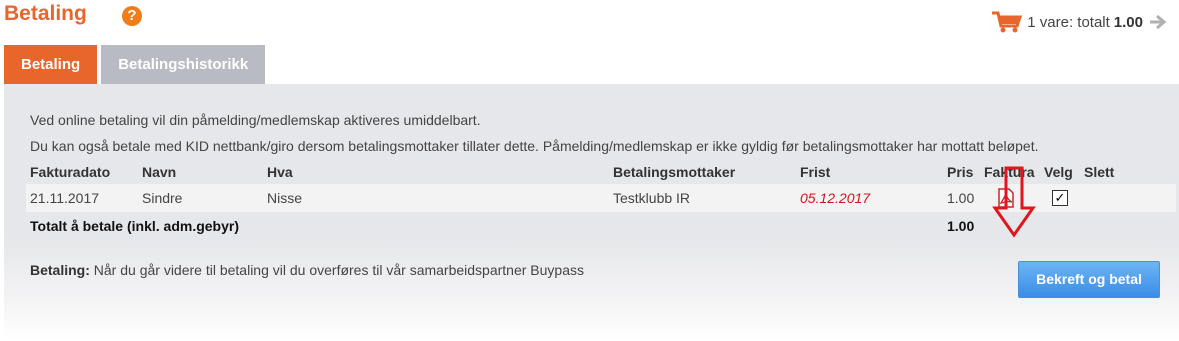 The image size is (1179, 341). Describe the element at coordinates (1089, 279) in the screenshot. I see `confirm-and-pay-button: Bekreft og betal` at that location.